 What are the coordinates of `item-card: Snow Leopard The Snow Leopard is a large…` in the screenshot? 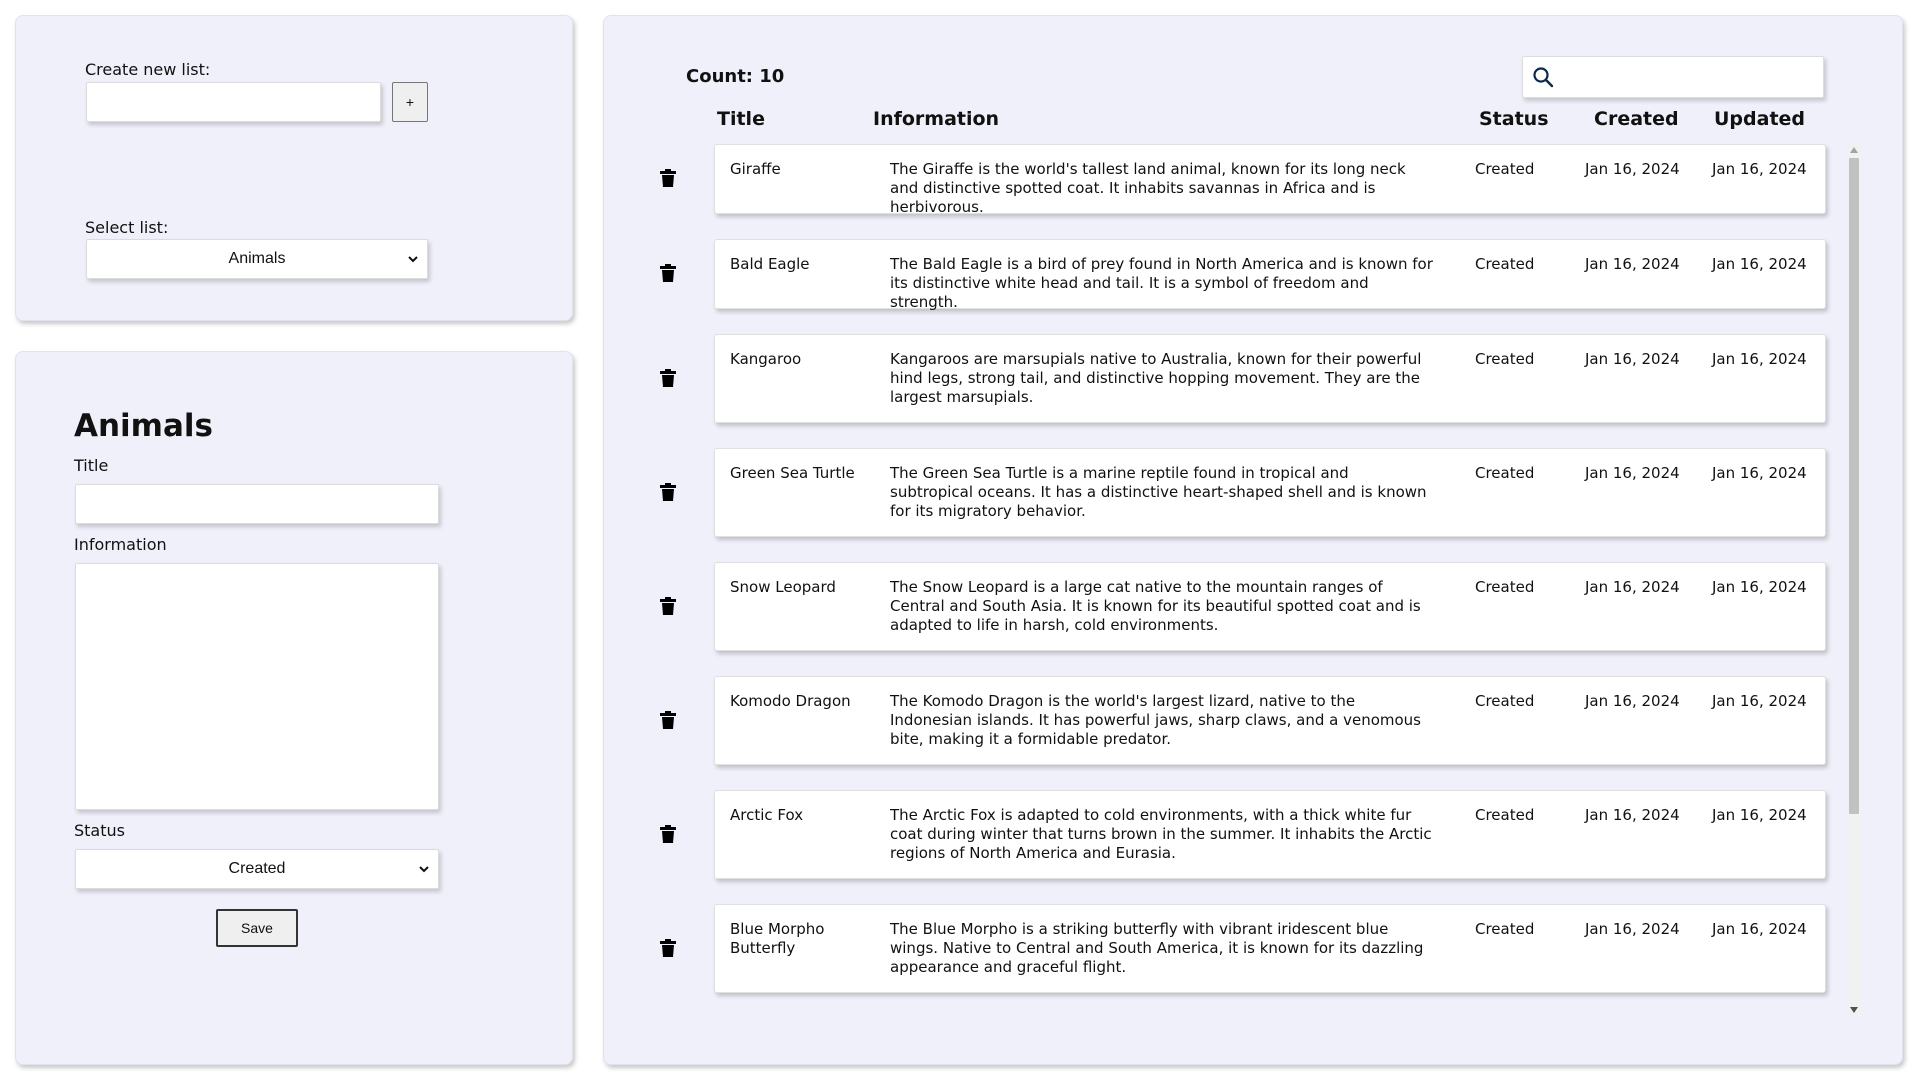 It's located at (1270, 606).